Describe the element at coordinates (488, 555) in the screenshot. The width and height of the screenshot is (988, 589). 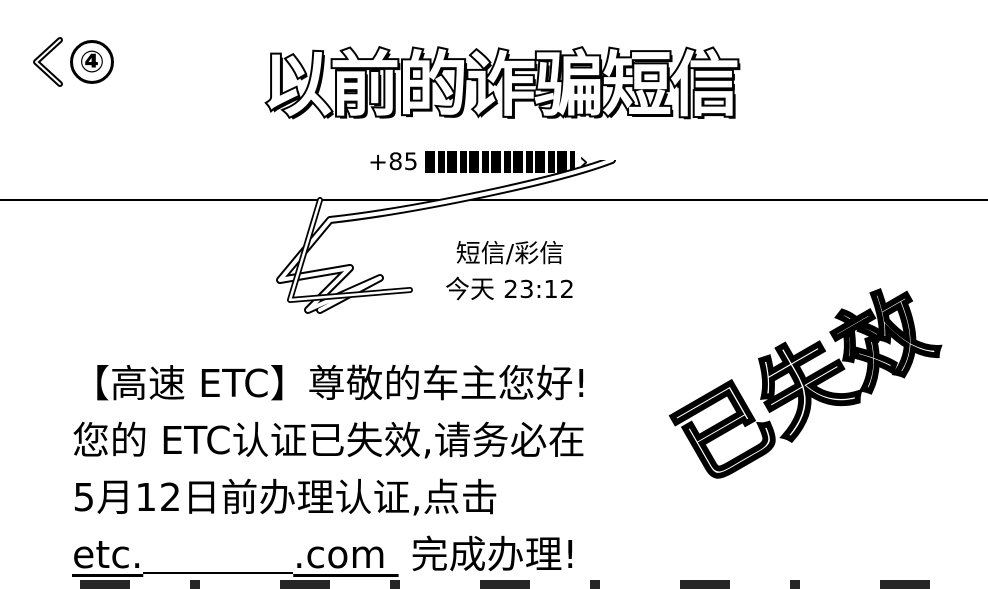
I see `message-line-4-tail: 完成办理!` at that location.